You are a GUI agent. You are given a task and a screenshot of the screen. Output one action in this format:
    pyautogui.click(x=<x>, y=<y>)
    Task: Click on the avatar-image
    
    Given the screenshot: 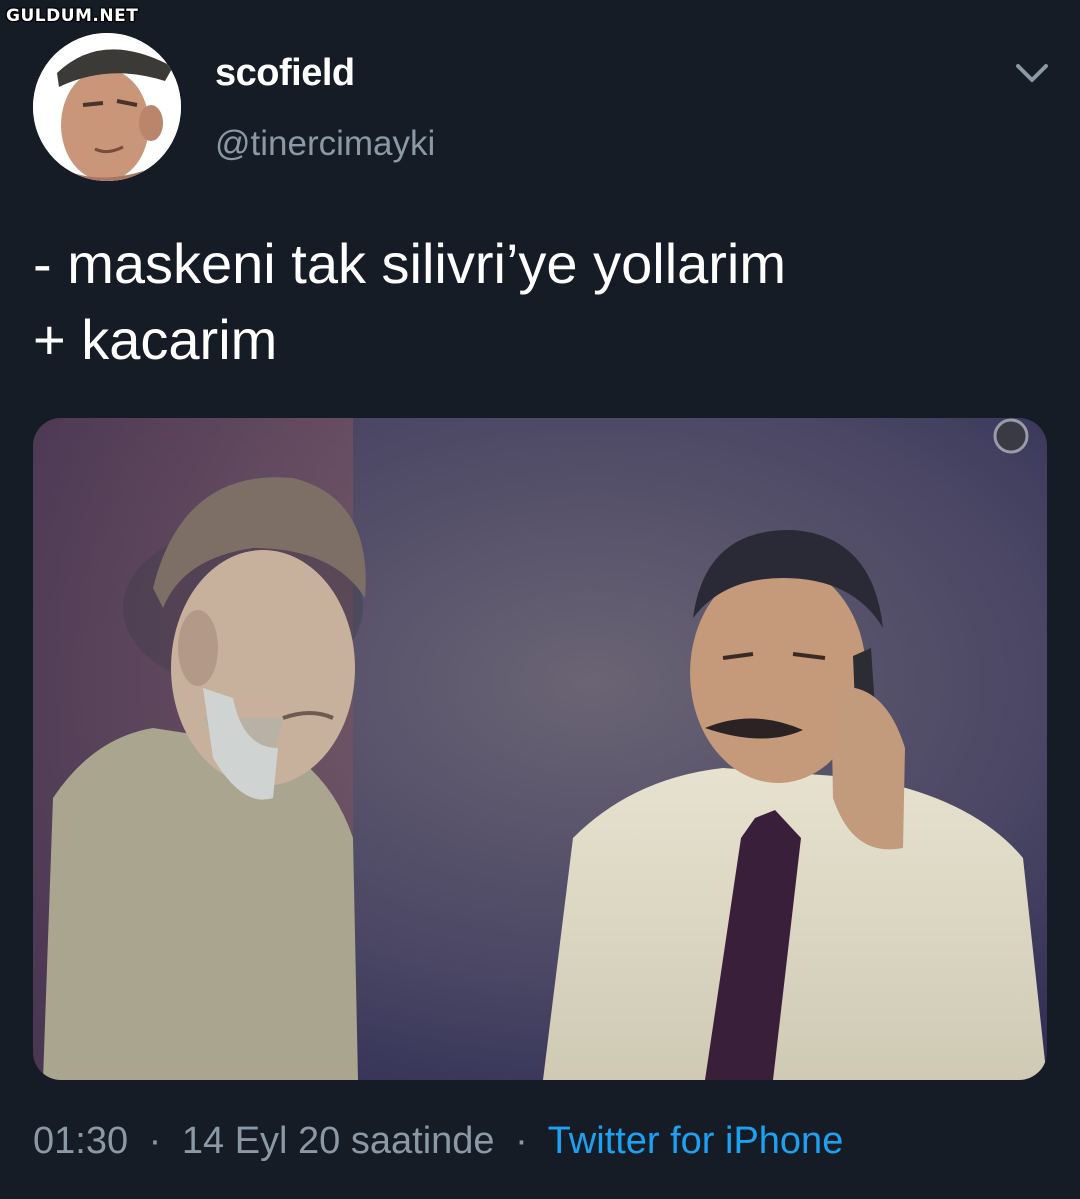 What is the action you would take?
    pyautogui.click(x=107, y=107)
    